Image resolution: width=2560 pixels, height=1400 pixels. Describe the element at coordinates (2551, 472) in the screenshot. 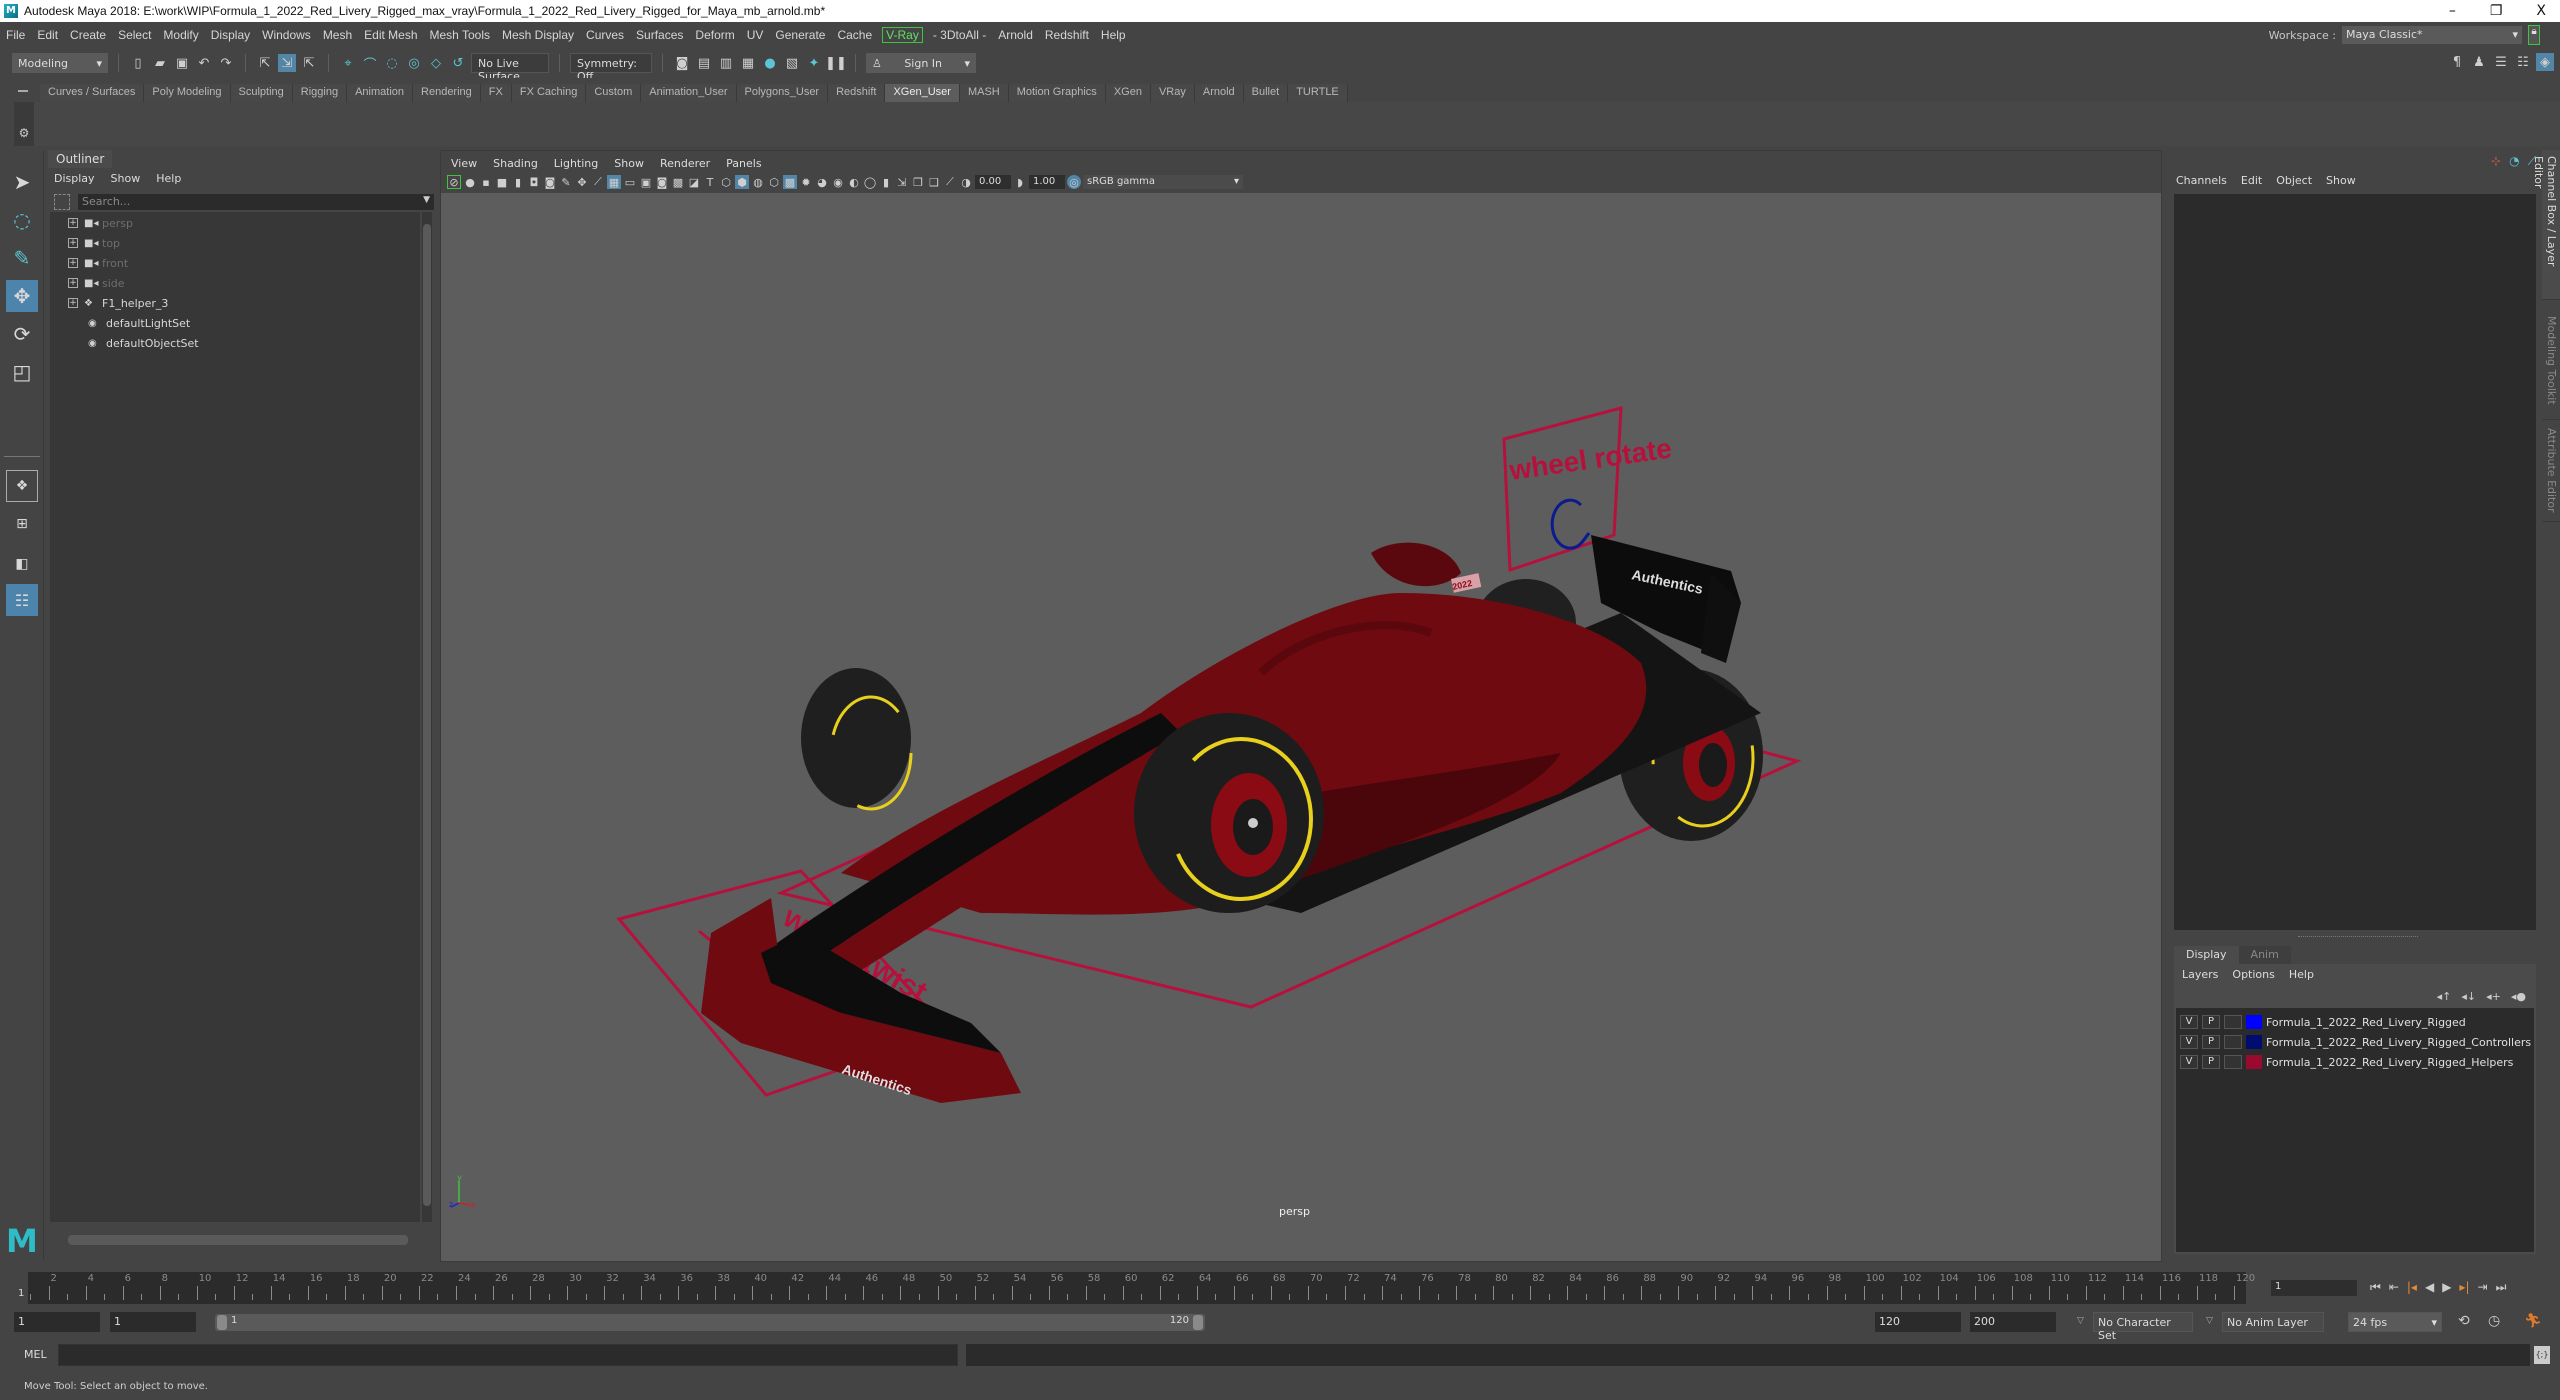

I see `tab-attribute-editor: Attribute Editor` at that location.